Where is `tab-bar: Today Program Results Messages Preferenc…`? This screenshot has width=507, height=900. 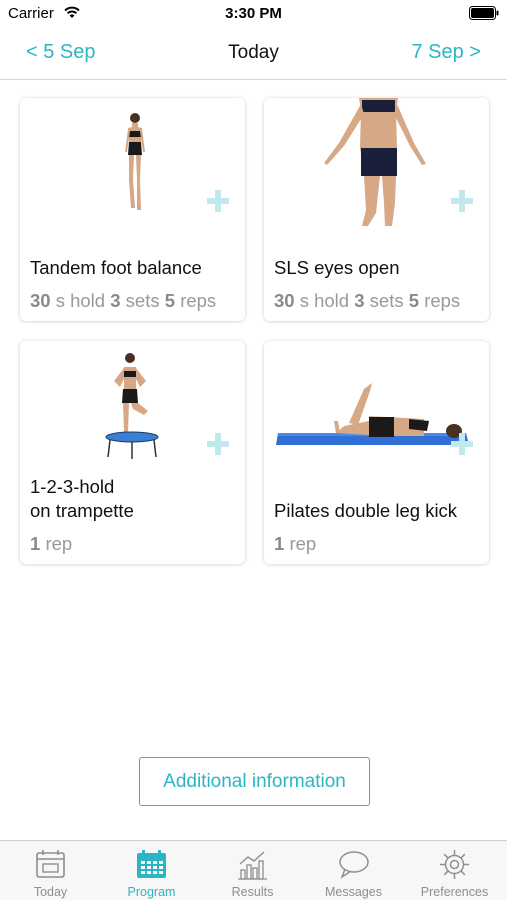 tab-bar: Today Program Results Messages Preferenc… is located at coordinates (253, 870).